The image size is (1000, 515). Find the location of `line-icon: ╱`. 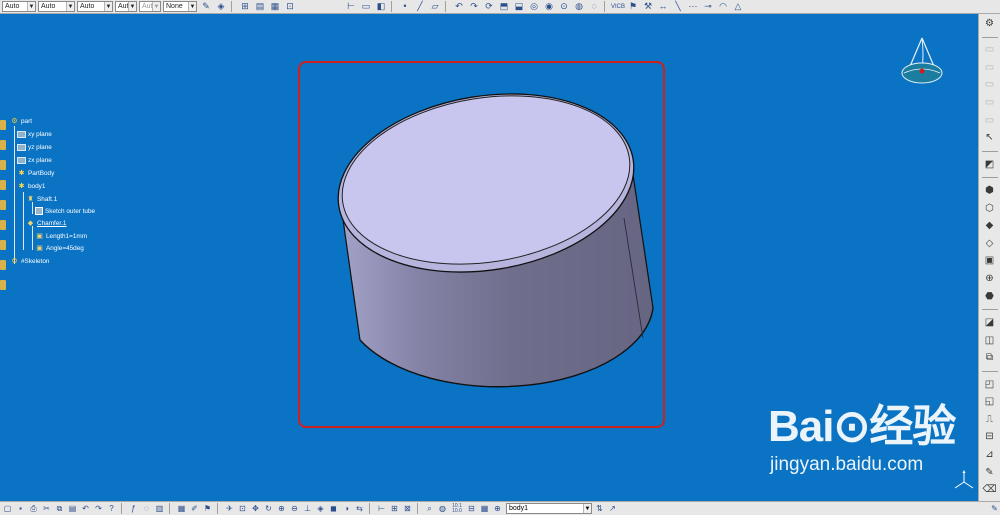

line-icon: ╱ is located at coordinates (420, 6).